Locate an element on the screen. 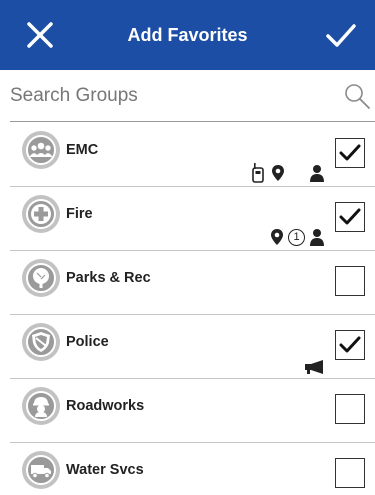  shield-icon is located at coordinates (41, 342).